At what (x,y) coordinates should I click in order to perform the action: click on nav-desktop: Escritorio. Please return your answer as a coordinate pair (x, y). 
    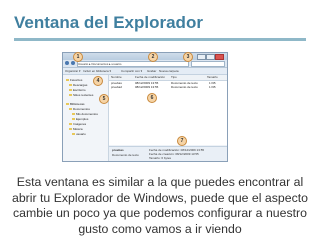
    Looking at the image, I should click on (77, 90).